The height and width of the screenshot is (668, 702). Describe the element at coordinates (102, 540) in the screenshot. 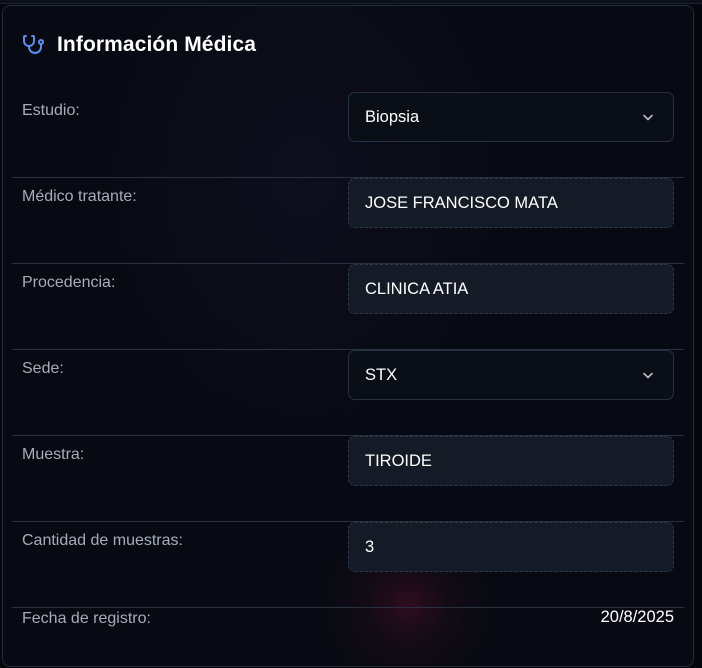

I see `cantidad-label: Cantidad de muestras:` at that location.